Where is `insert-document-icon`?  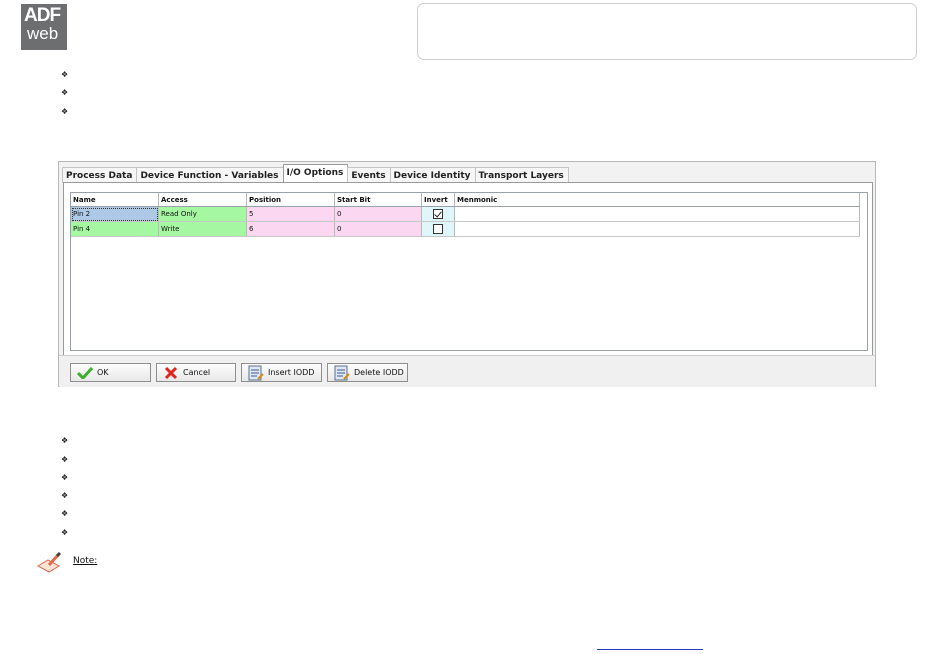
insert-document-icon is located at coordinates (256, 373).